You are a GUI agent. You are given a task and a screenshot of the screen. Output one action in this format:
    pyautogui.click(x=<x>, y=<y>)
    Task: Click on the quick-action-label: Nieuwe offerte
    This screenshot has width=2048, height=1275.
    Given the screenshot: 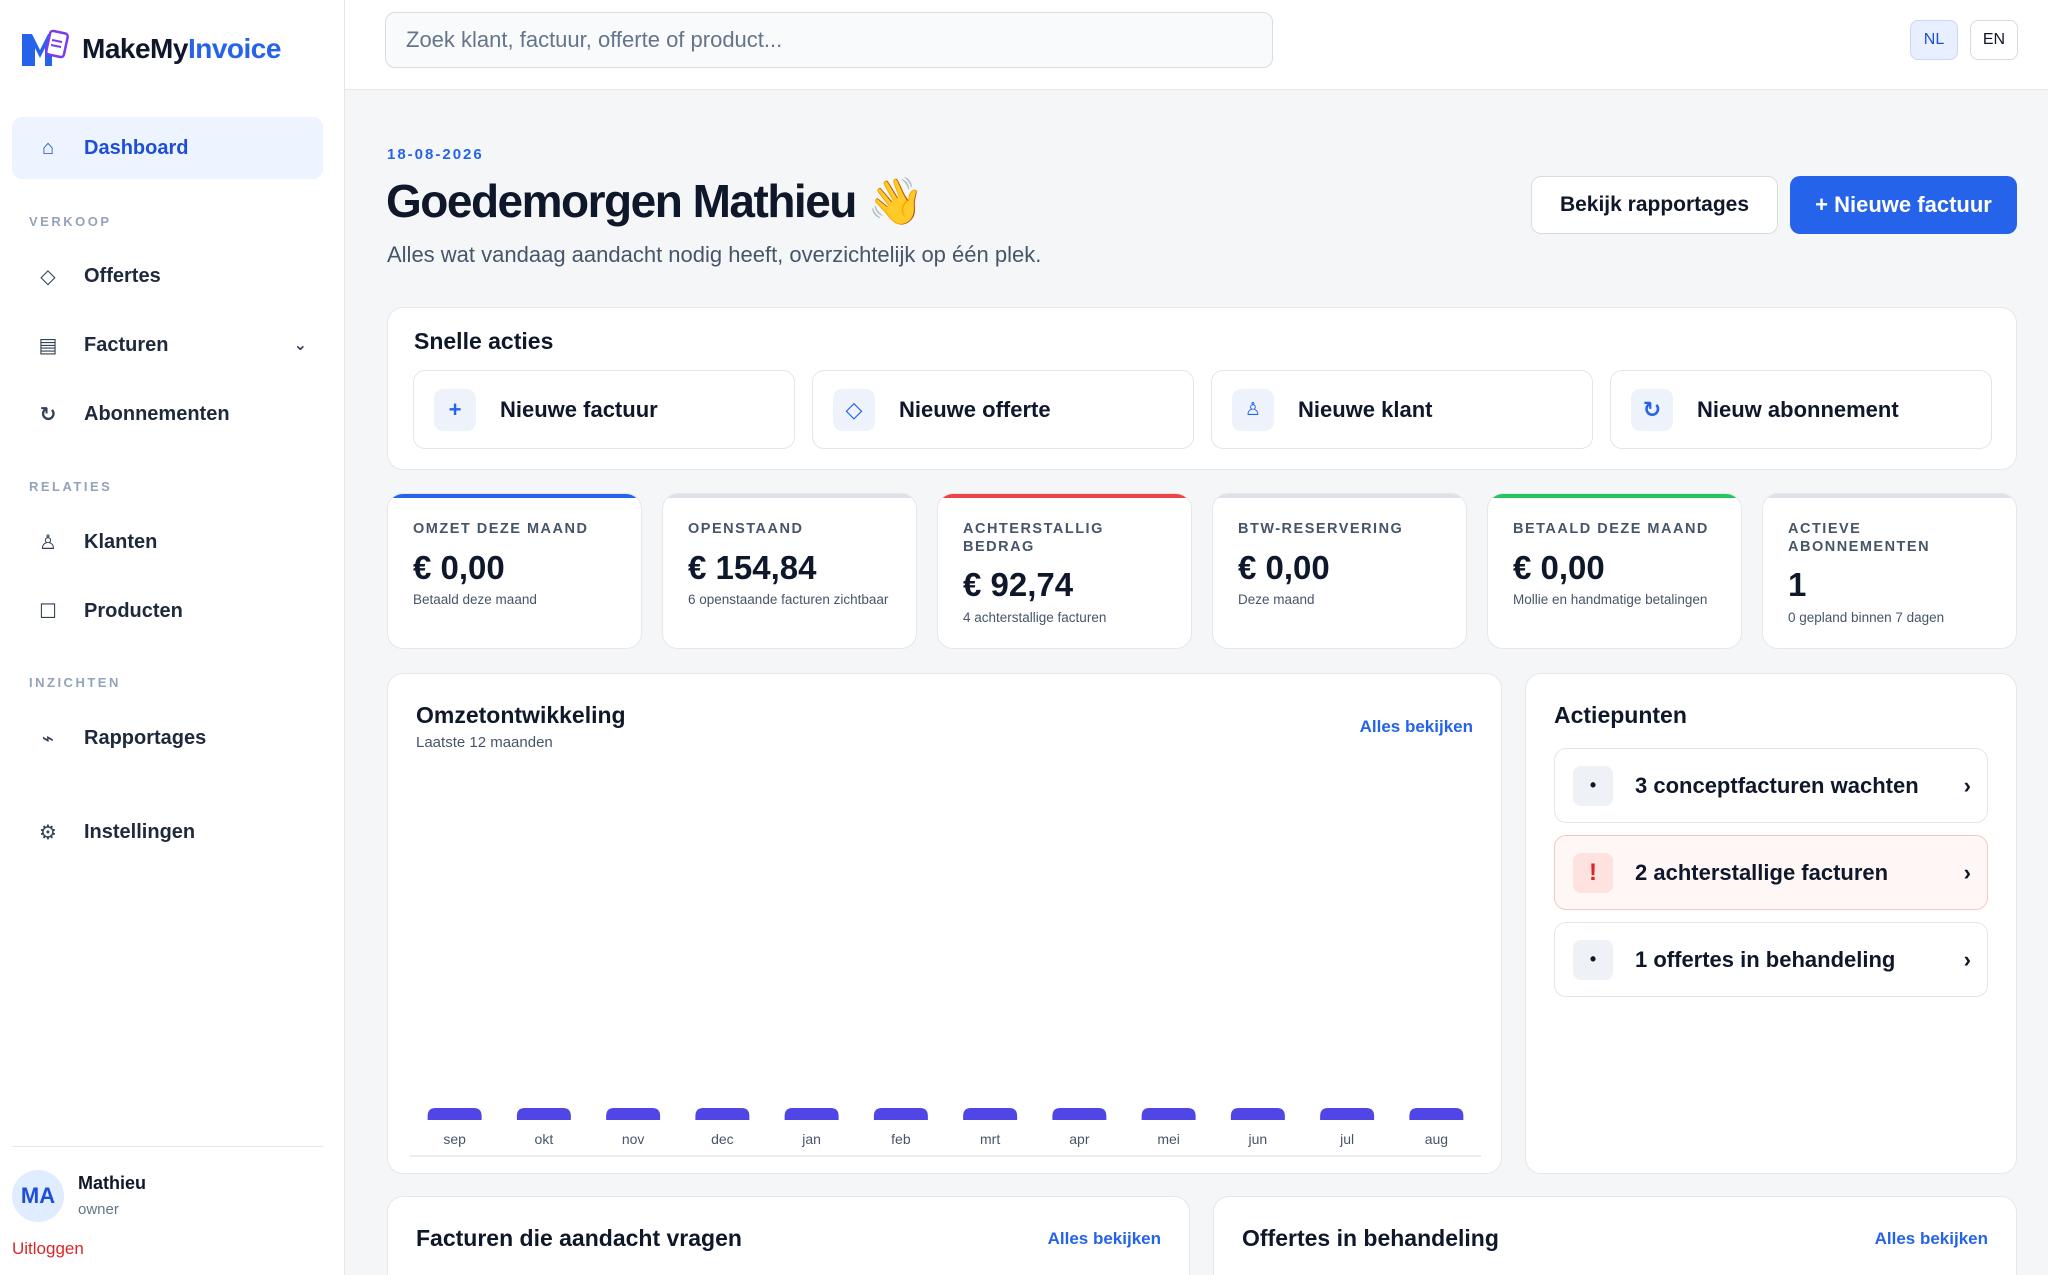 What is the action you would take?
    pyautogui.click(x=975, y=409)
    